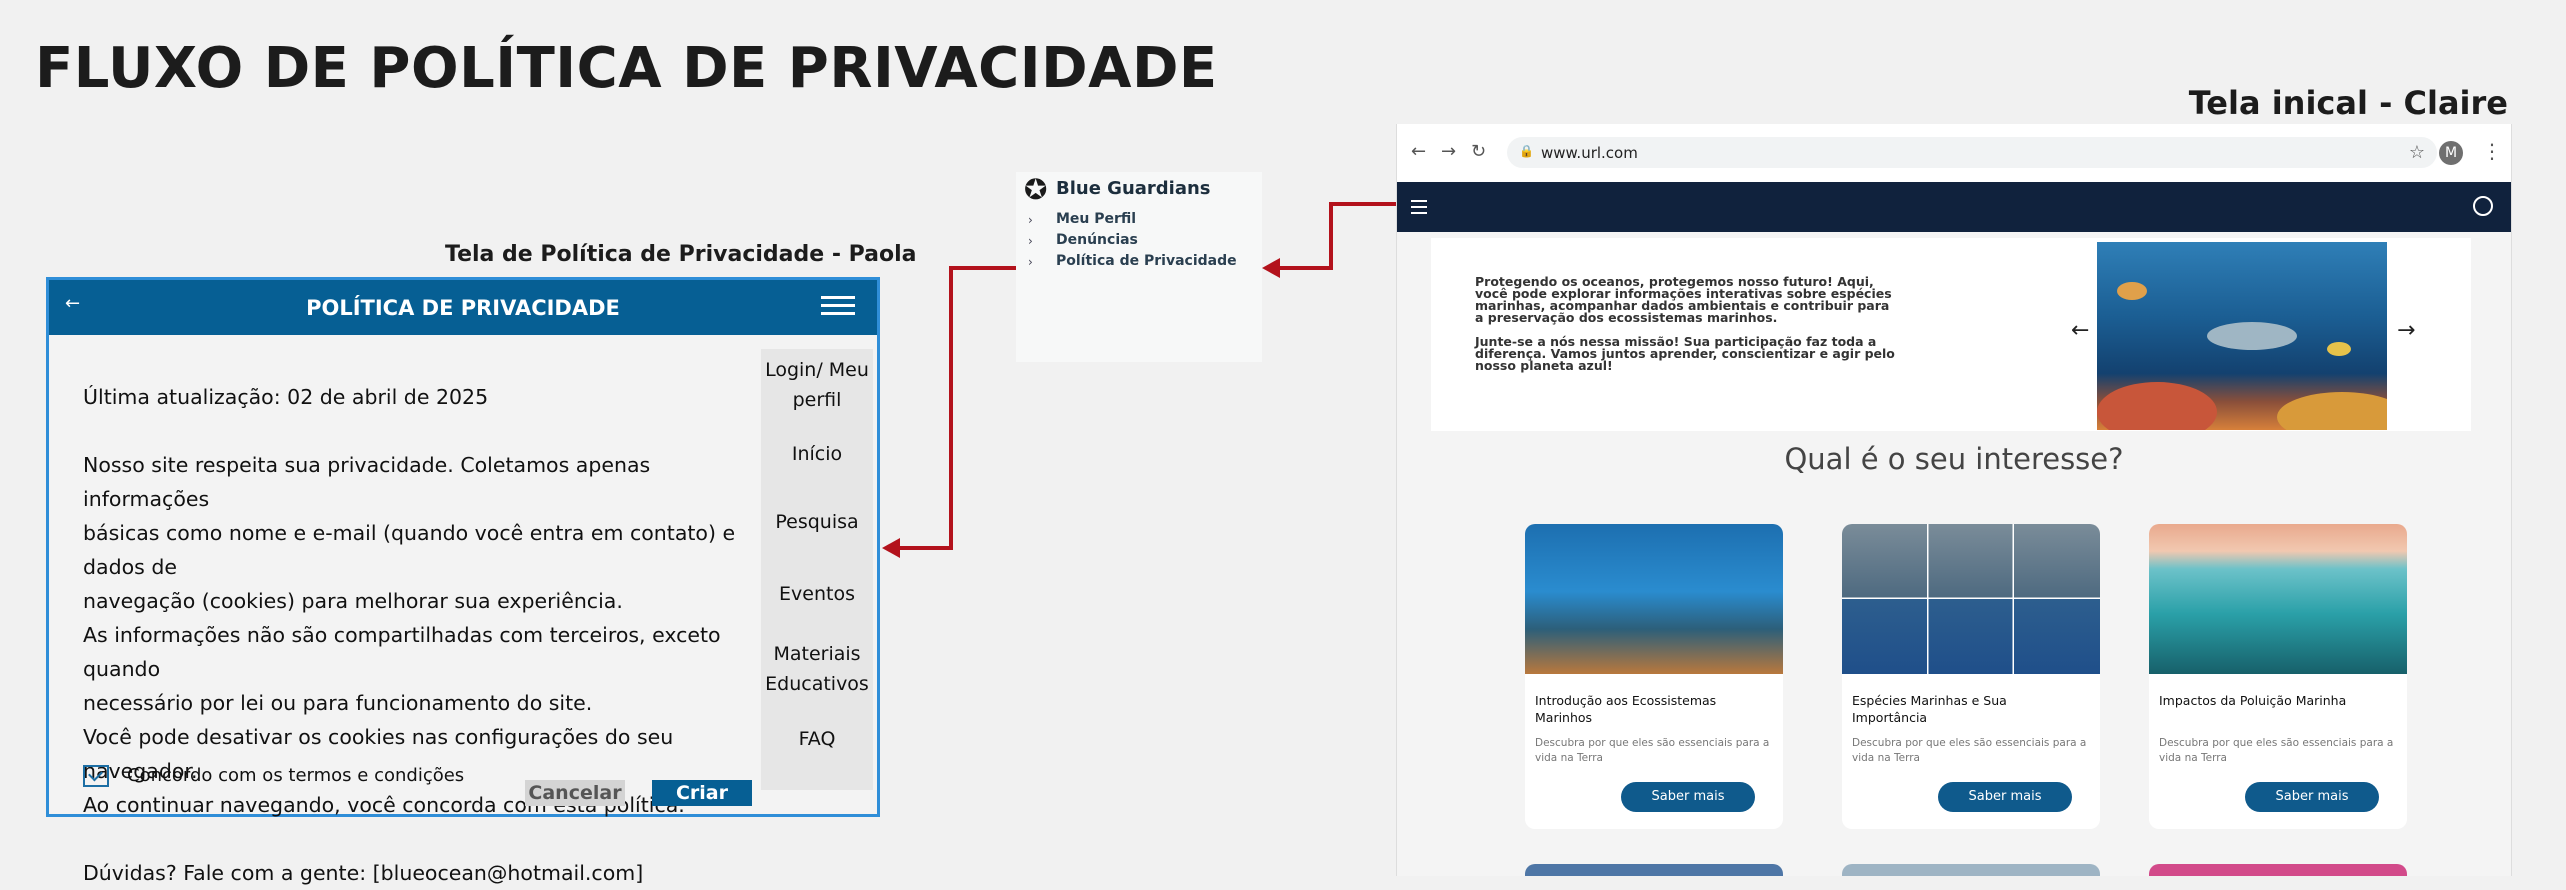  What do you see at coordinates (817, 594) in the screenshot?
I see `side-item-eventos: Eventos` at bounding box center [817, 594].